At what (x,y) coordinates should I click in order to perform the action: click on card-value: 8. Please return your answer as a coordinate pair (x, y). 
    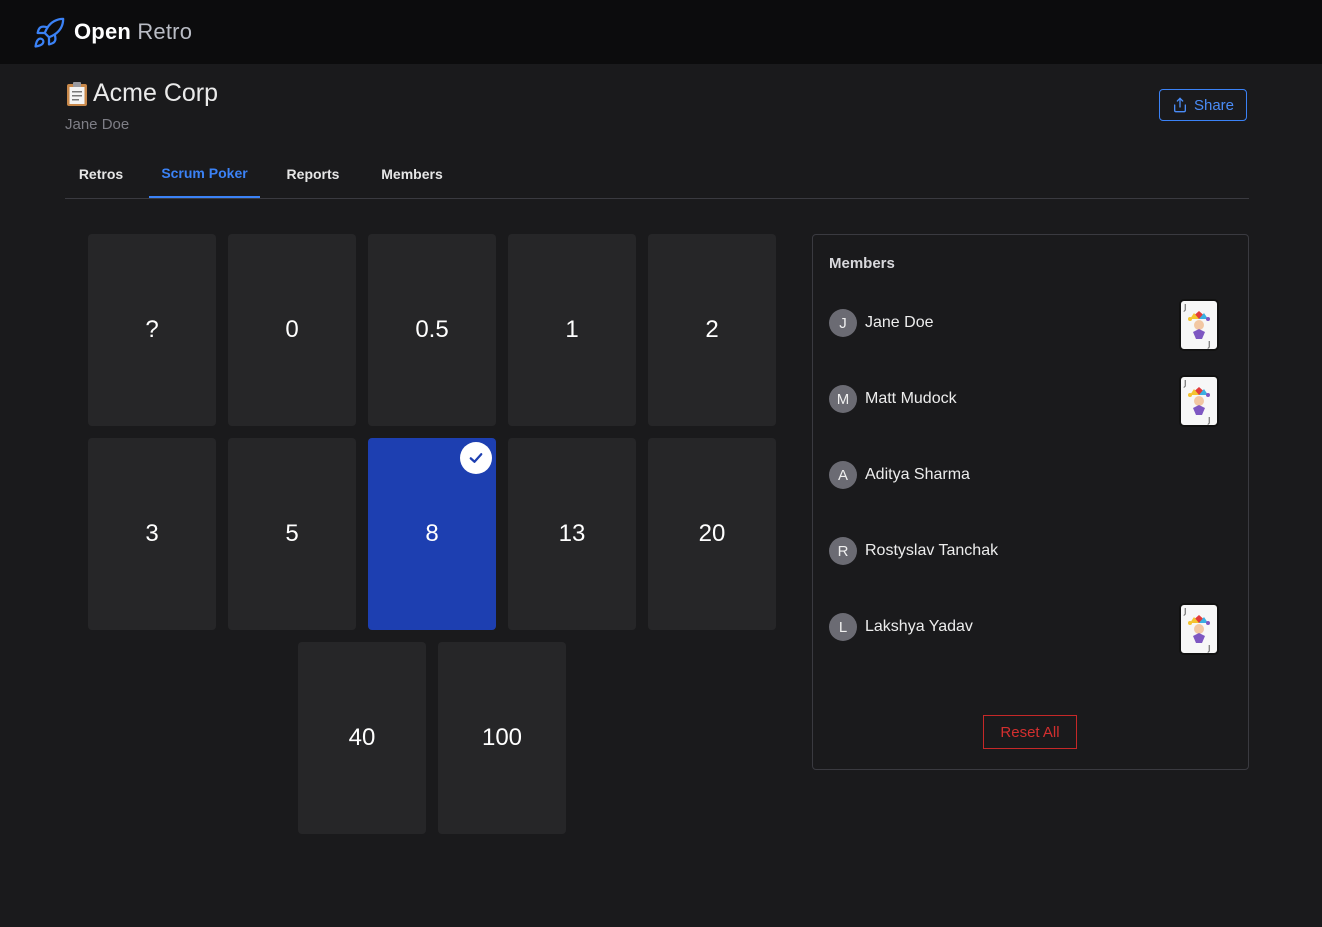
    Looking at the image, I should click on (432, 533).